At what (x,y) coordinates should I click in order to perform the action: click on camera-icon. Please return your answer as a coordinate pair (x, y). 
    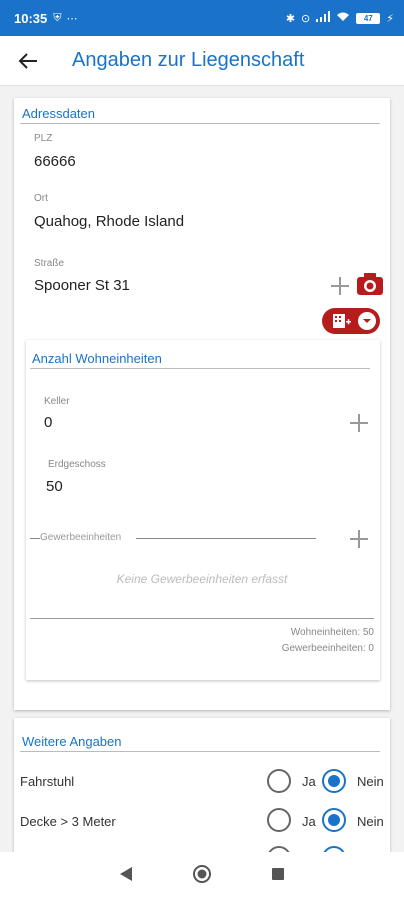
    Looking at the image, I should click on (370, 284).